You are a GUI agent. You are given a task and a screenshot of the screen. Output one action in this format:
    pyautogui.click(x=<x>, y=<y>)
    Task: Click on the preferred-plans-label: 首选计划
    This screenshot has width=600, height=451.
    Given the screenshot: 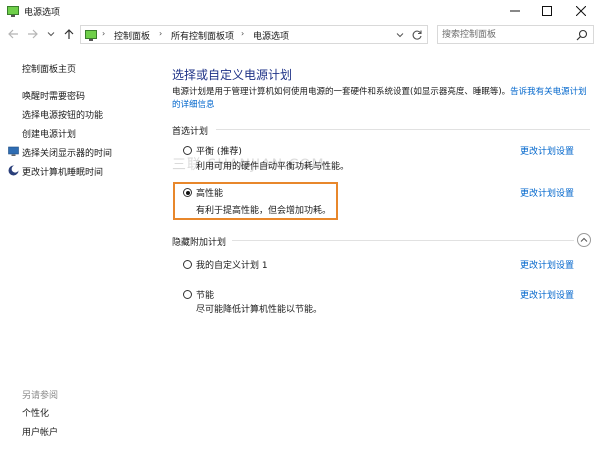 What is the action you would take?
    pyautogui.click(x=190, y=132)
    